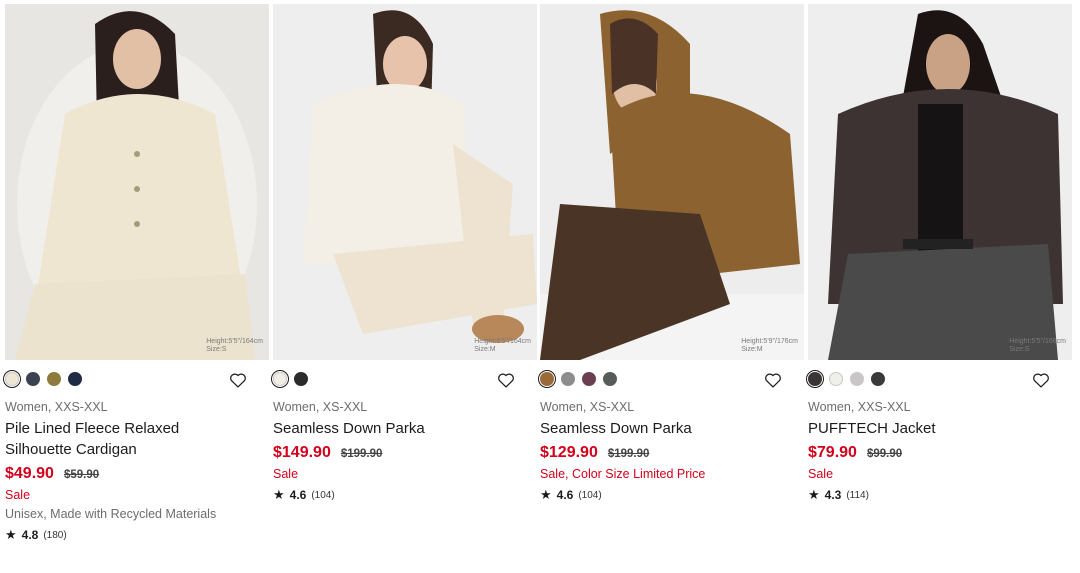 The width and height of the screenshot is (1080, 573). What do you see at coordinates (928, 428) in the screenshot?
I see `product-name: PUFFTECH Jacket` at bounding box center [928, 428].